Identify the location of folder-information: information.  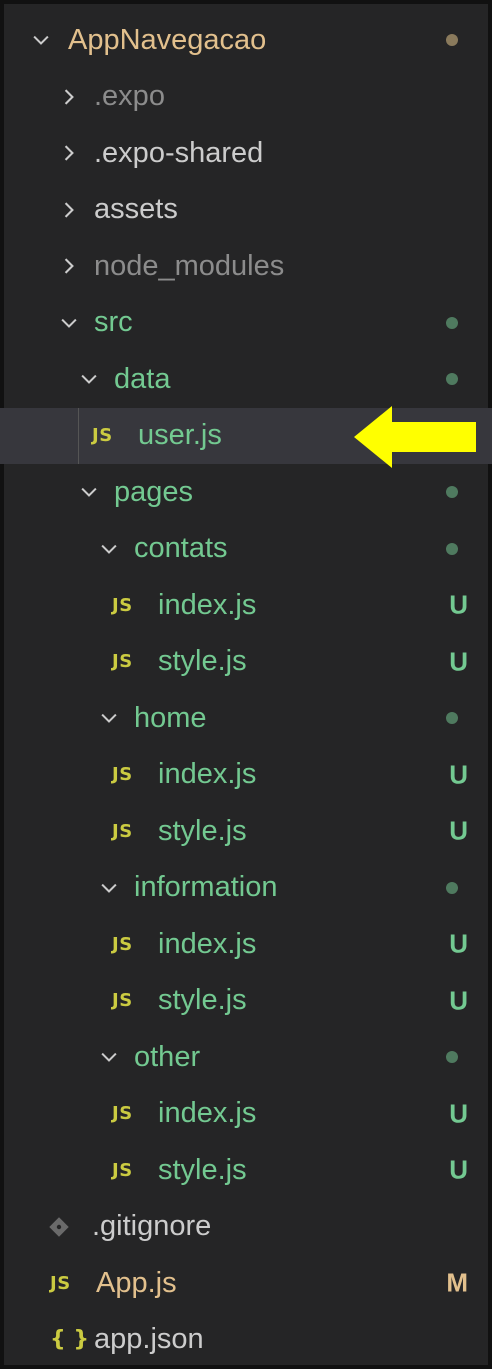
(246, 888).